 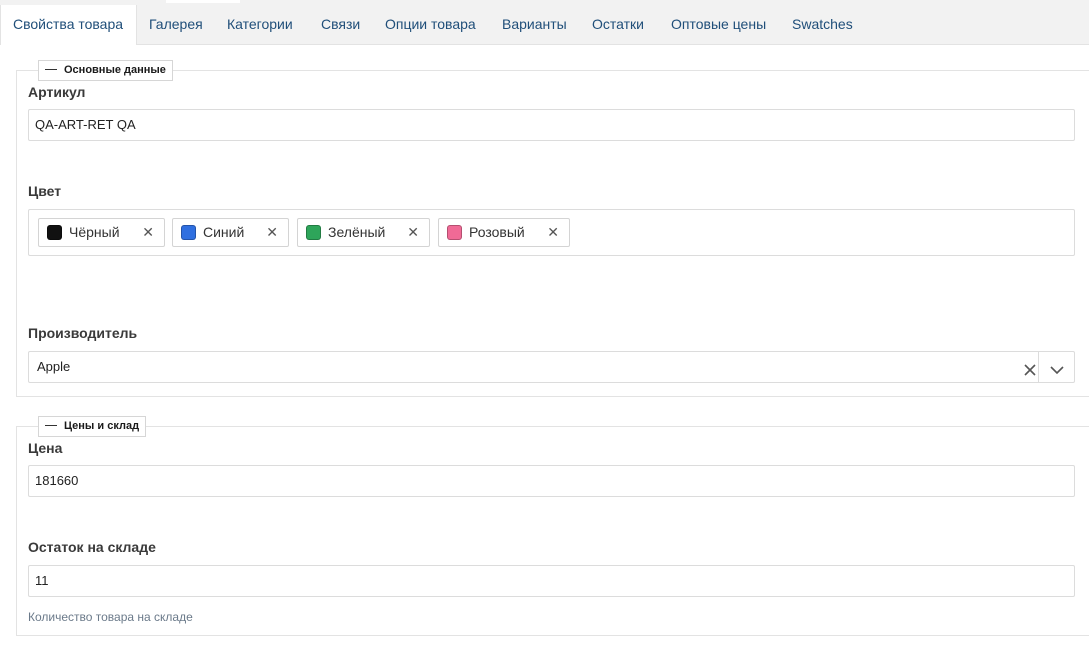 I want to click on color-tag-input: Чёрный ✕ Синий ✕ Зелёный ✕ Розовый ✕, so click(x=551, y=232).